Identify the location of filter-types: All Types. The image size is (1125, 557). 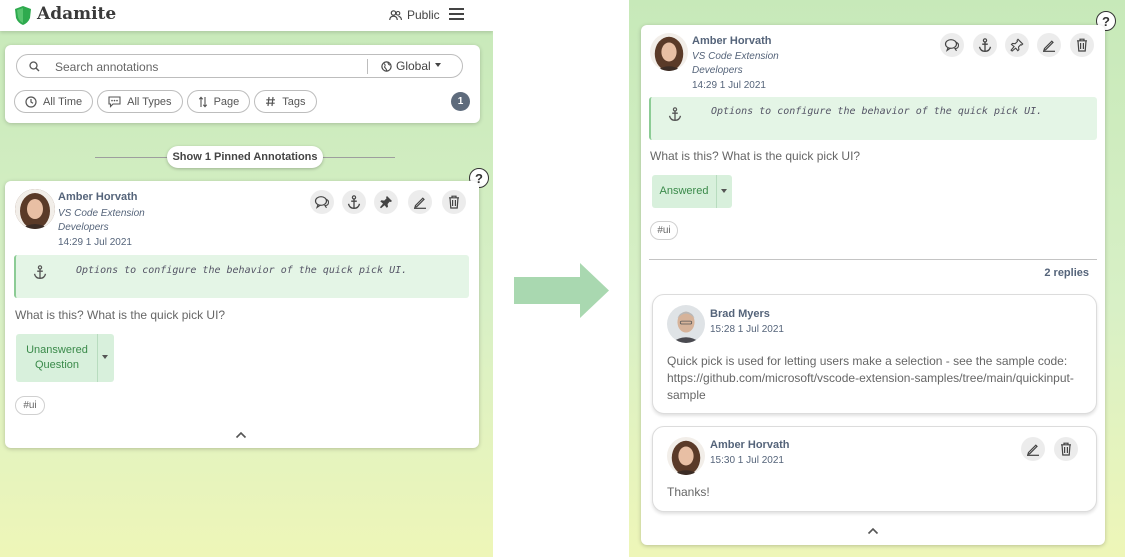
(140, 101).